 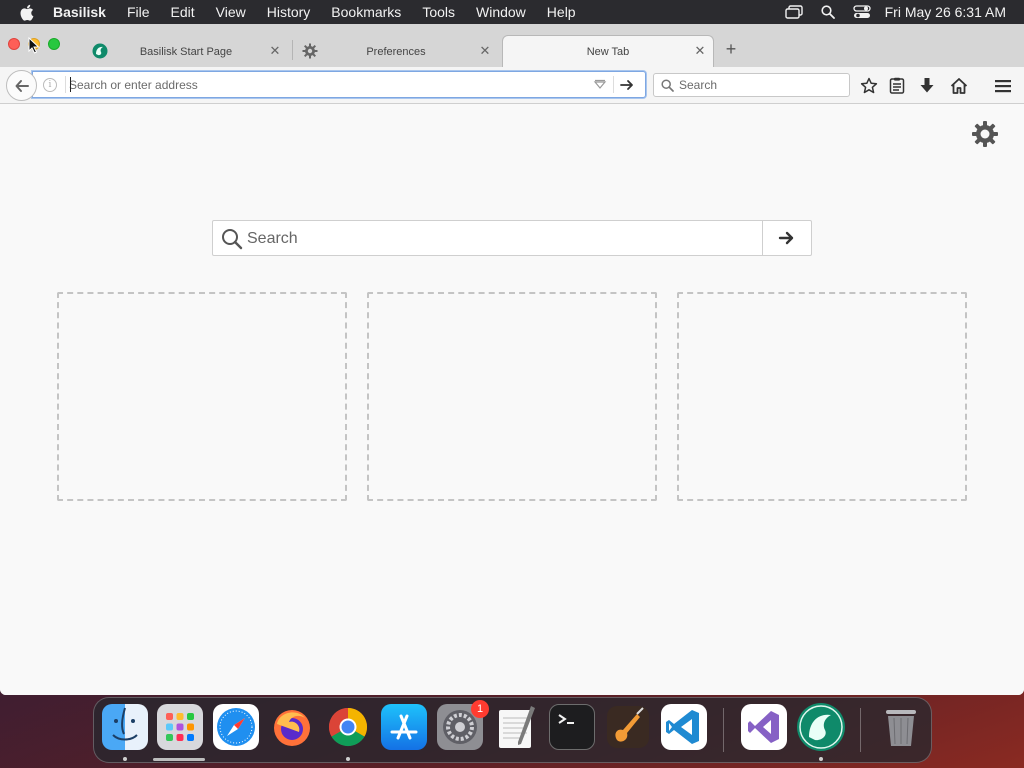 I want to click on spotlight-search-icon, so click(x=828, y=12).